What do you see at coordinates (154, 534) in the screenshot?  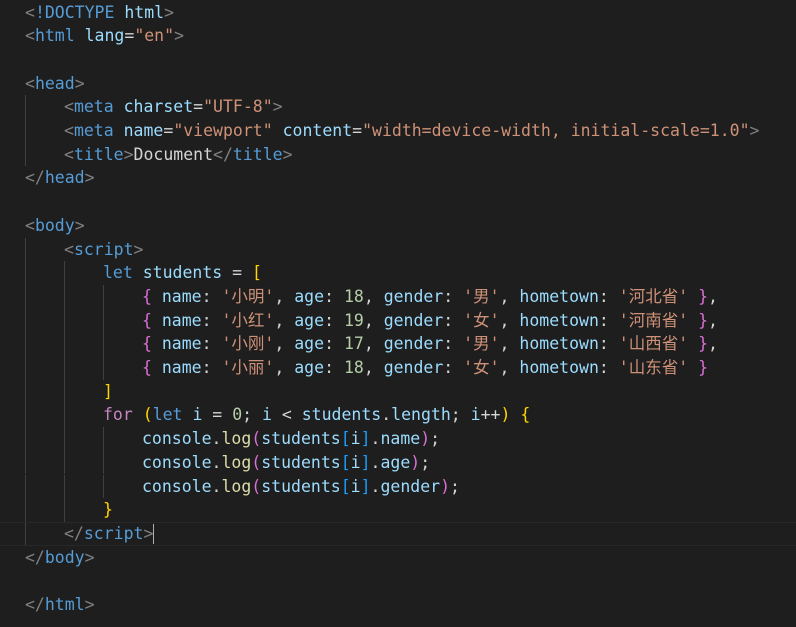 I see `text-cursor` at bounding box center [154, 534].